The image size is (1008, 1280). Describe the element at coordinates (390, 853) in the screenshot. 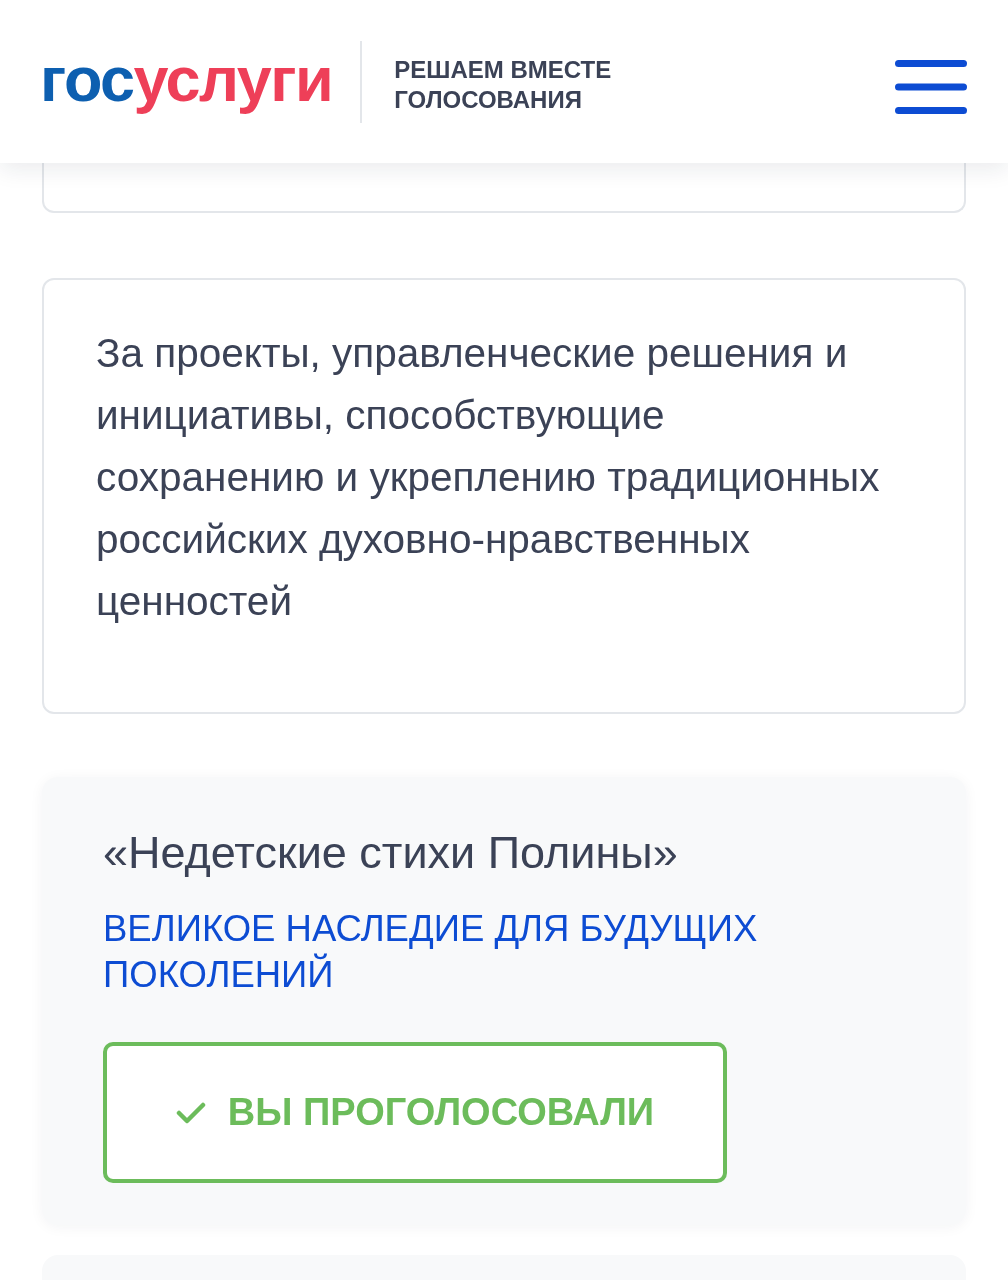

I see `project-title: «Недетские стихи Полины»` at that location.